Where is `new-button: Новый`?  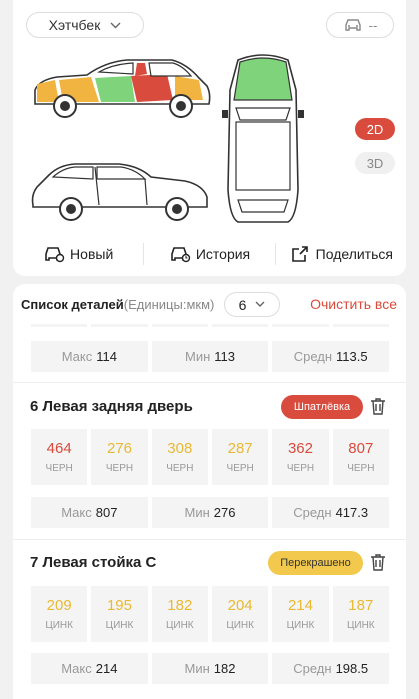 new-button: Новый is located at coordinates (78, 254).